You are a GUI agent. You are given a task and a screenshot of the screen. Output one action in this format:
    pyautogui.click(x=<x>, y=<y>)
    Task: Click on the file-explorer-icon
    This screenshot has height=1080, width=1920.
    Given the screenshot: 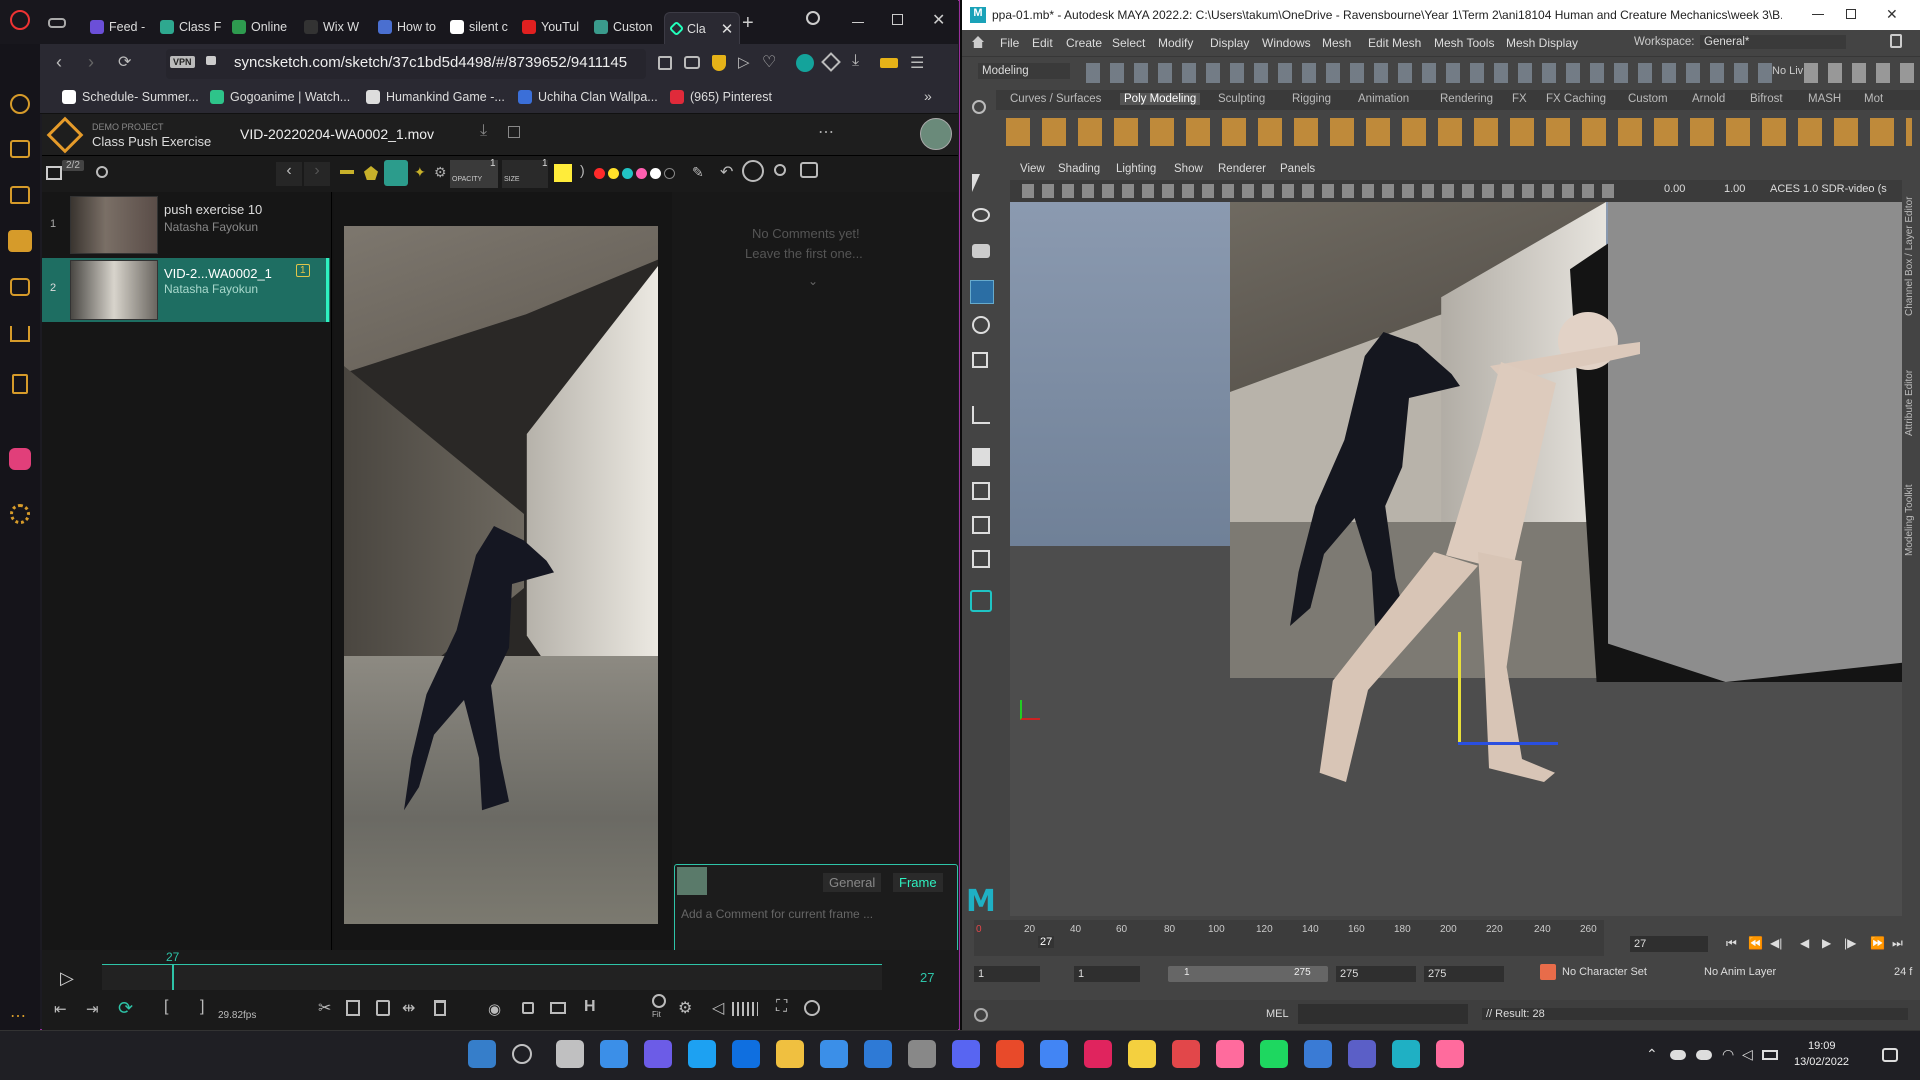 What is the action you would take?
    pyautogui.click(x=790, y=1054)
    